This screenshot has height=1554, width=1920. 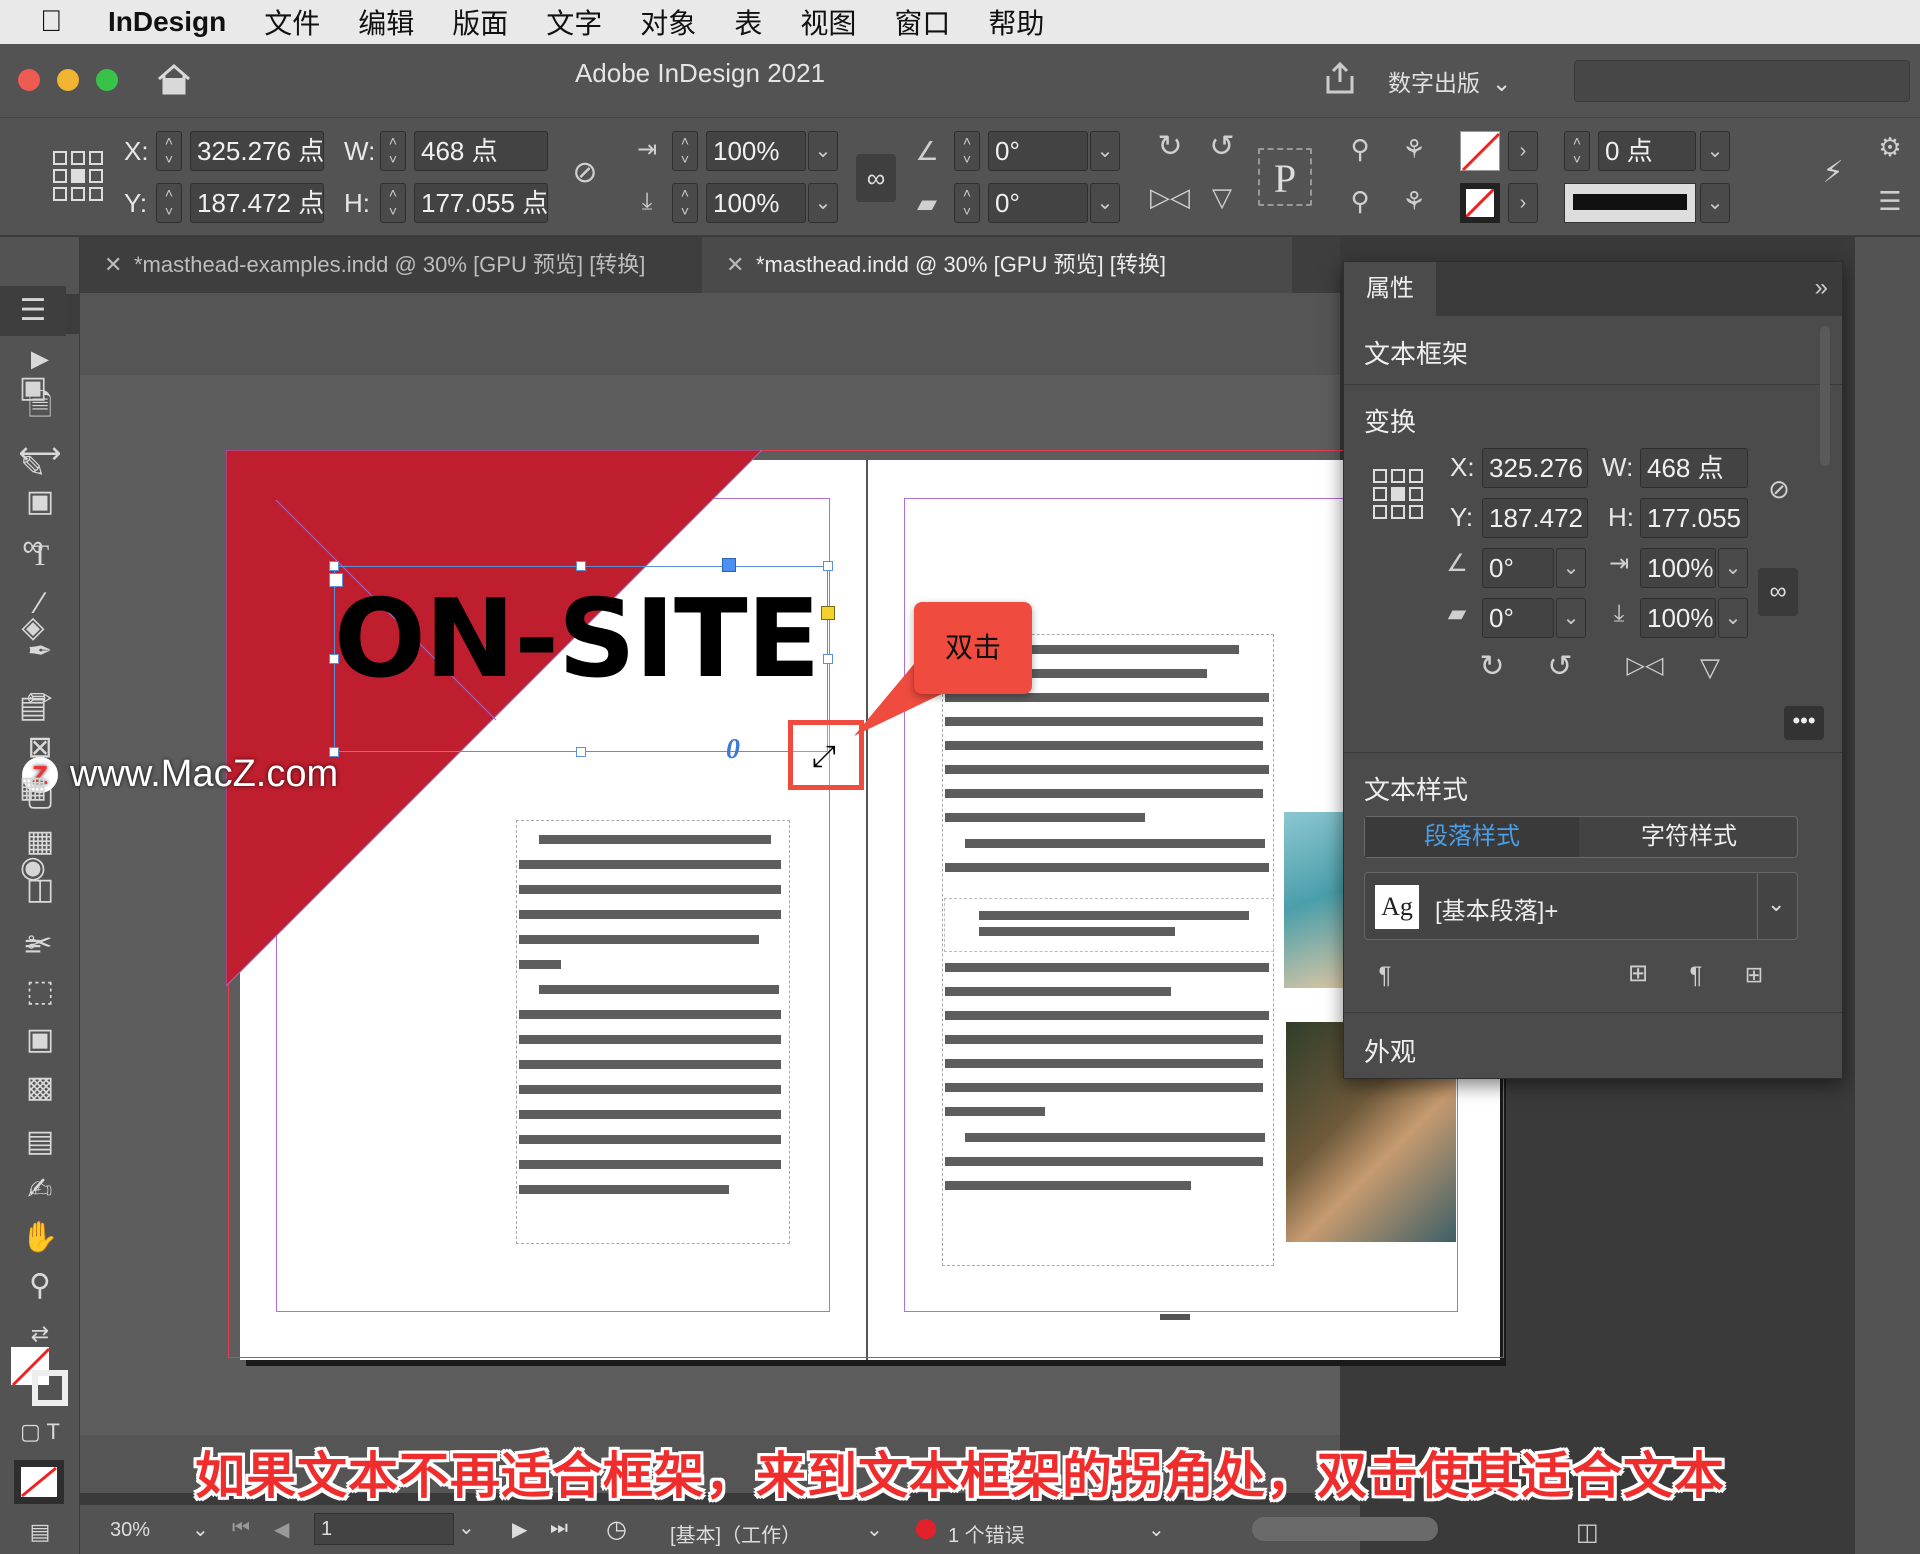 What do you see at coordinates (33, 311) in the screenshot?
I see `properties-panel-icon: ☰` at bounding box center [33, 311].